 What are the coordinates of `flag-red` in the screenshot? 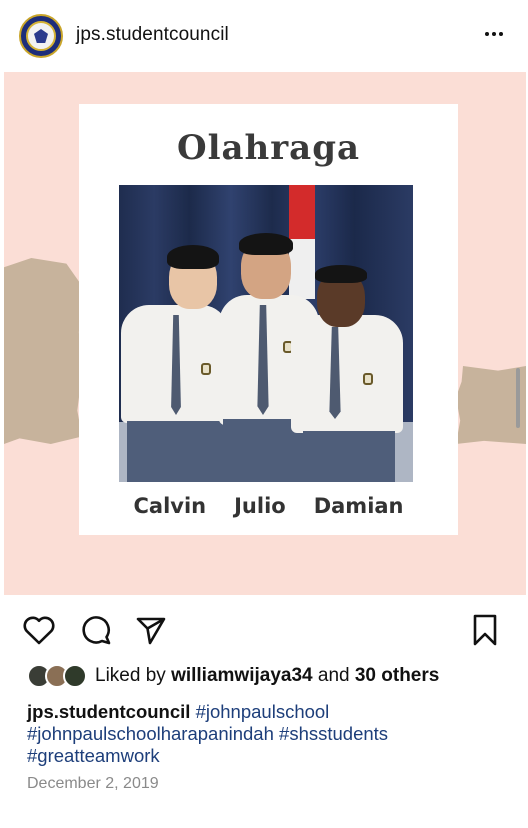 It's located at (302, 212).